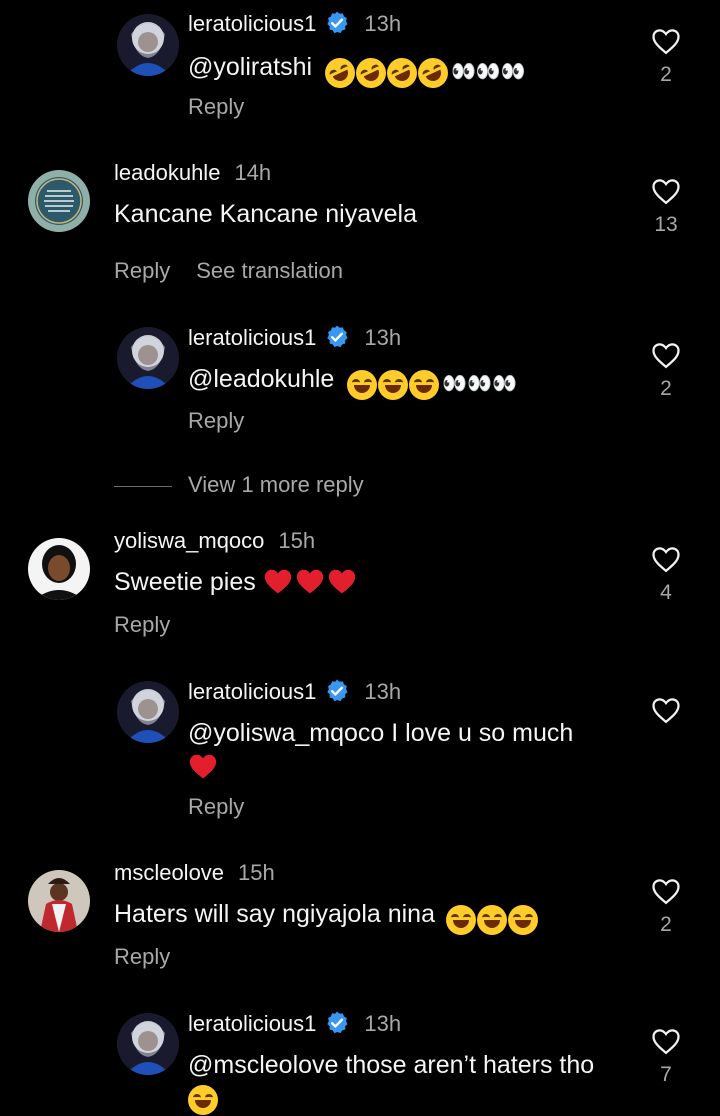 The height and width of the screenshot is (1116, 720). What do you see at coordinates (250, 67) in the screenshot?
I see `mention-link: @yoliratshi` at bounding box center [250, 67].